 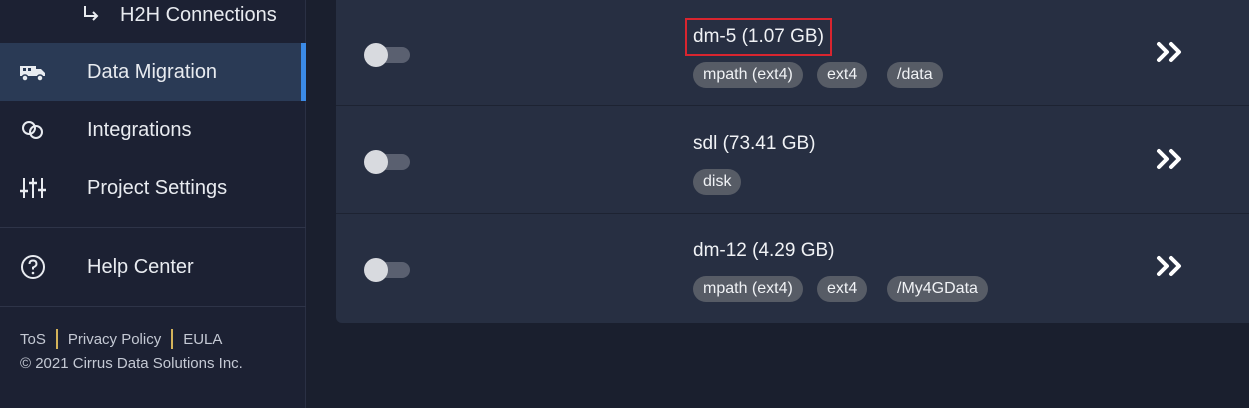 I want to click on question-circle-icon, so click(x=33, y=267).